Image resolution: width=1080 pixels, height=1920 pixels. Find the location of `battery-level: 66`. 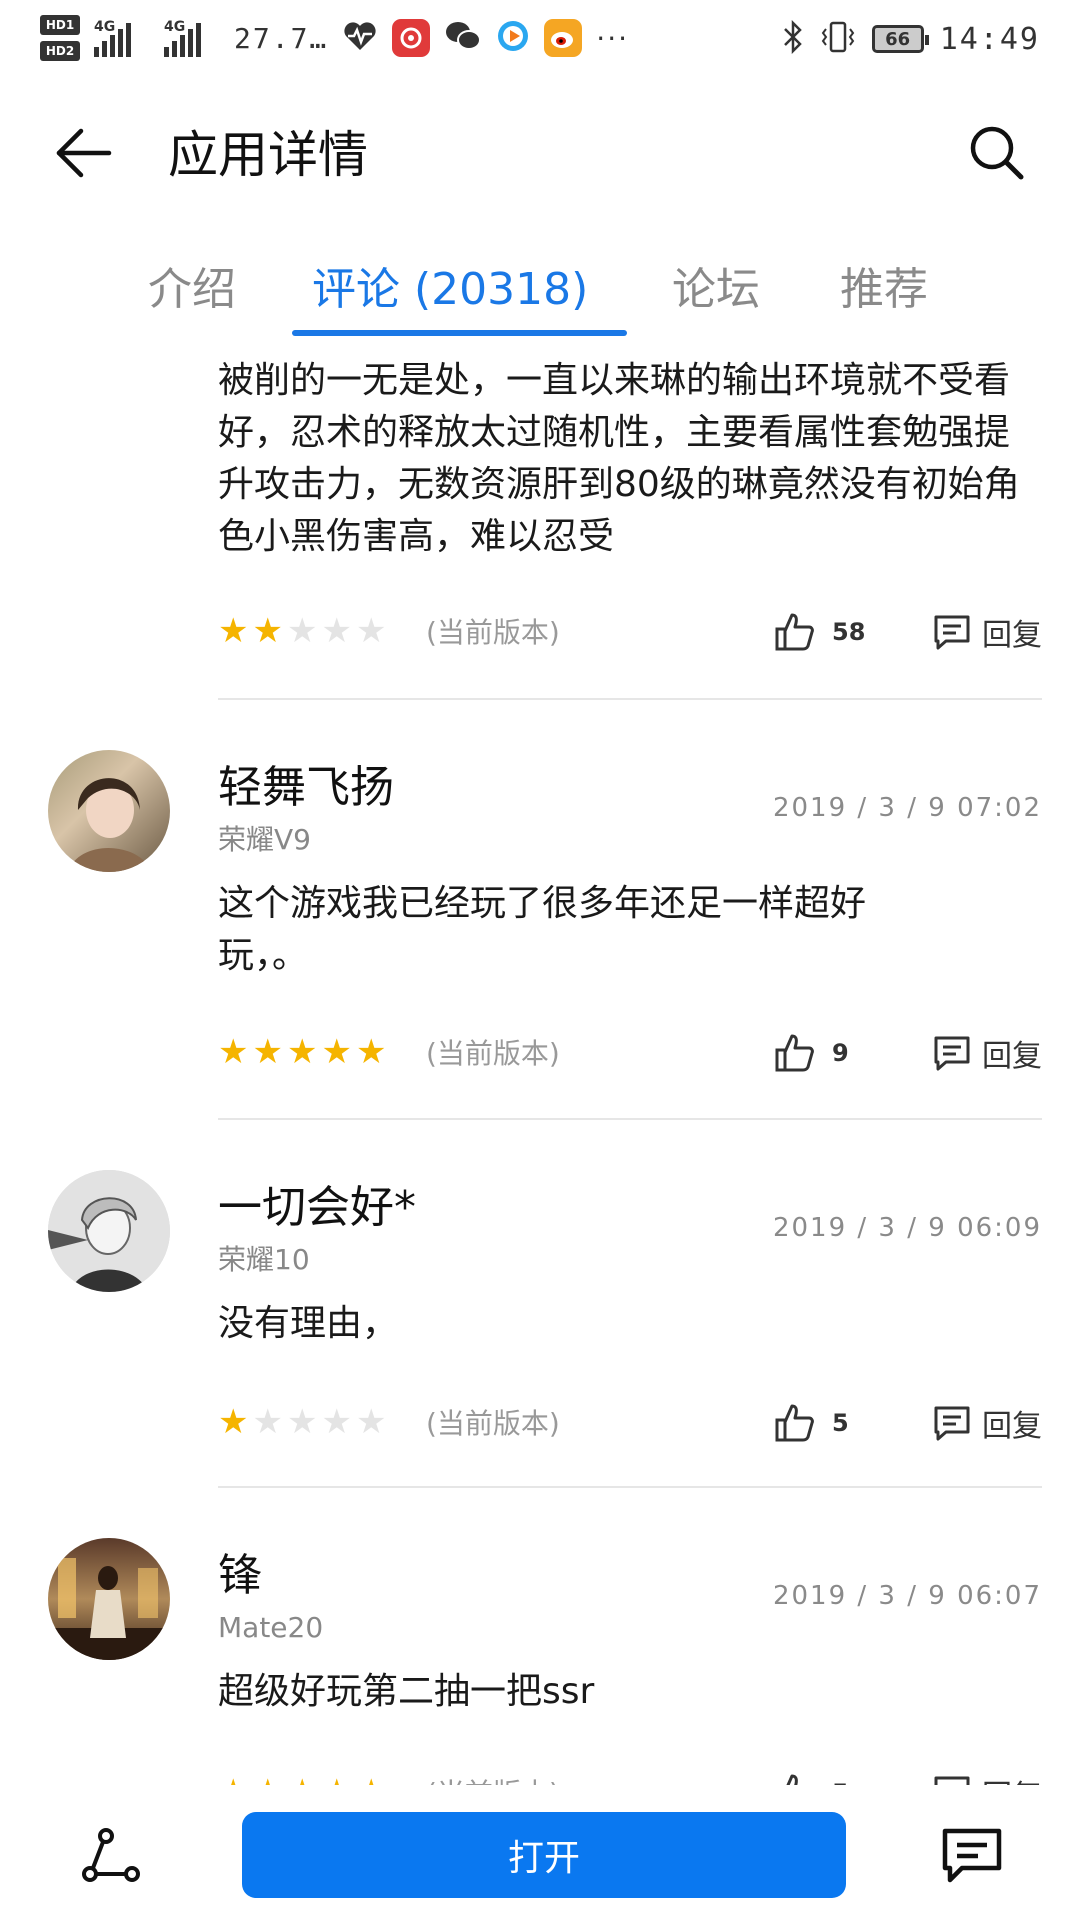

battery-level: 66 is located at coordinates (898, 39).